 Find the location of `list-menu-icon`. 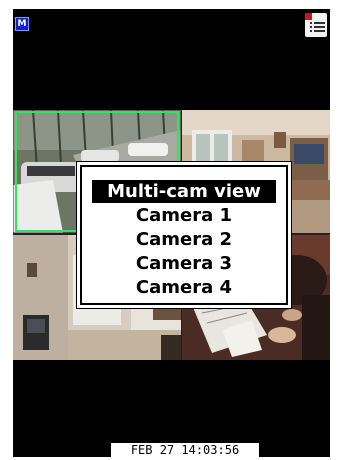

list-menu-icon is located at coordinates (316, 25).